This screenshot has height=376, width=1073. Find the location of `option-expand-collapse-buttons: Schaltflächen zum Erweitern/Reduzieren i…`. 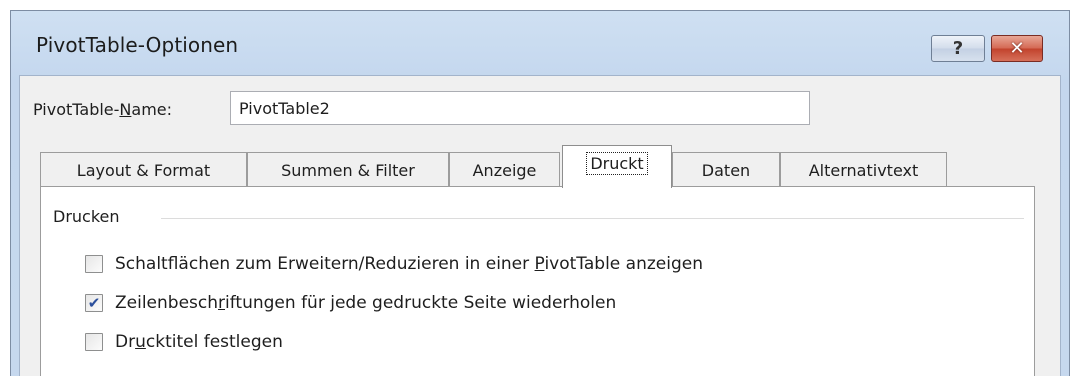

option-expand-collapse-buttons: Schaltflächen zum Erweitern/Reduzieren i… is located at coordinates (394, 264).